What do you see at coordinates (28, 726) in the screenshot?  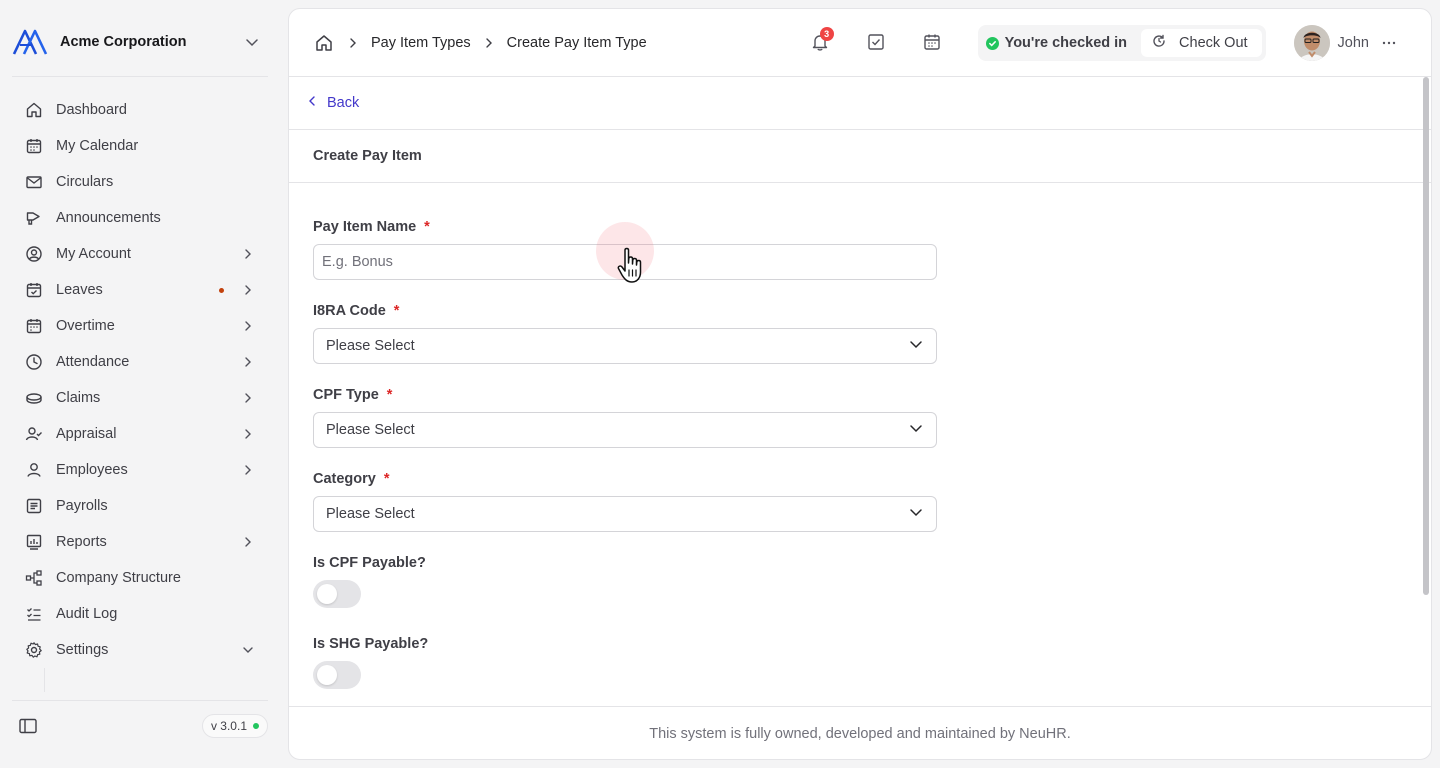 I see `sidebar-toggle-icon` at bounding box center [28, 726].